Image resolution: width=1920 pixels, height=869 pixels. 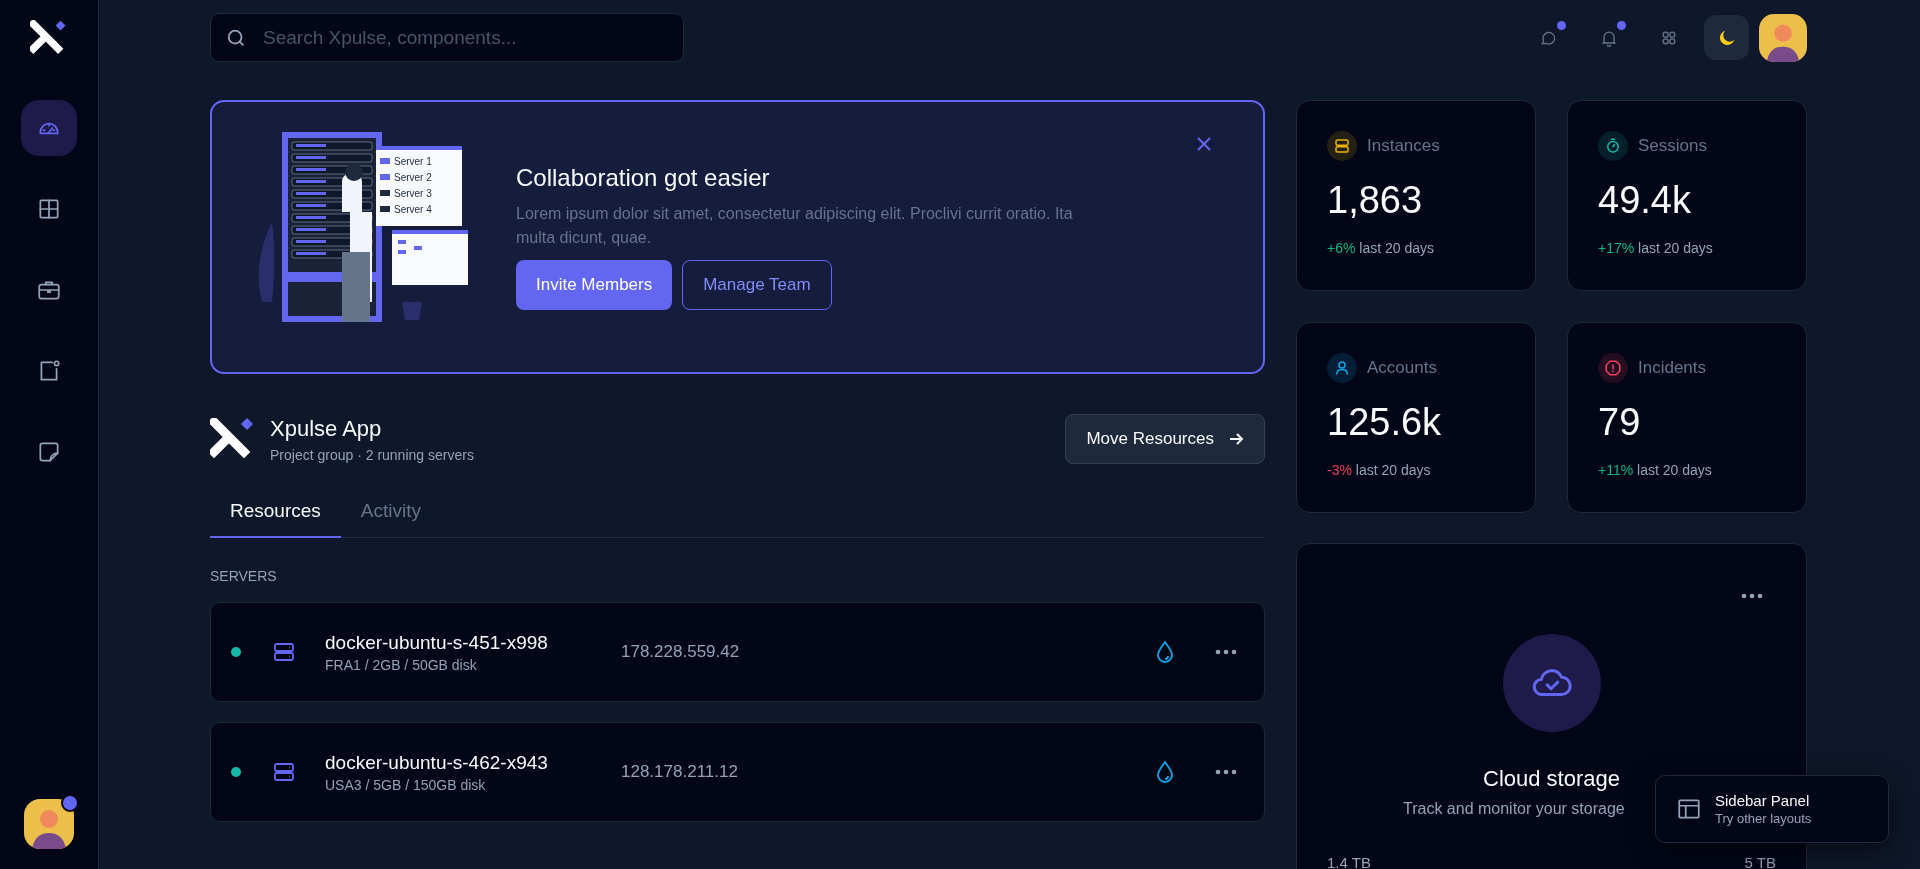 What do you see at coordinates (1672, 146) in the screenshot?
I see `stat-label: Sessions` at bounding box center [1672, 146].